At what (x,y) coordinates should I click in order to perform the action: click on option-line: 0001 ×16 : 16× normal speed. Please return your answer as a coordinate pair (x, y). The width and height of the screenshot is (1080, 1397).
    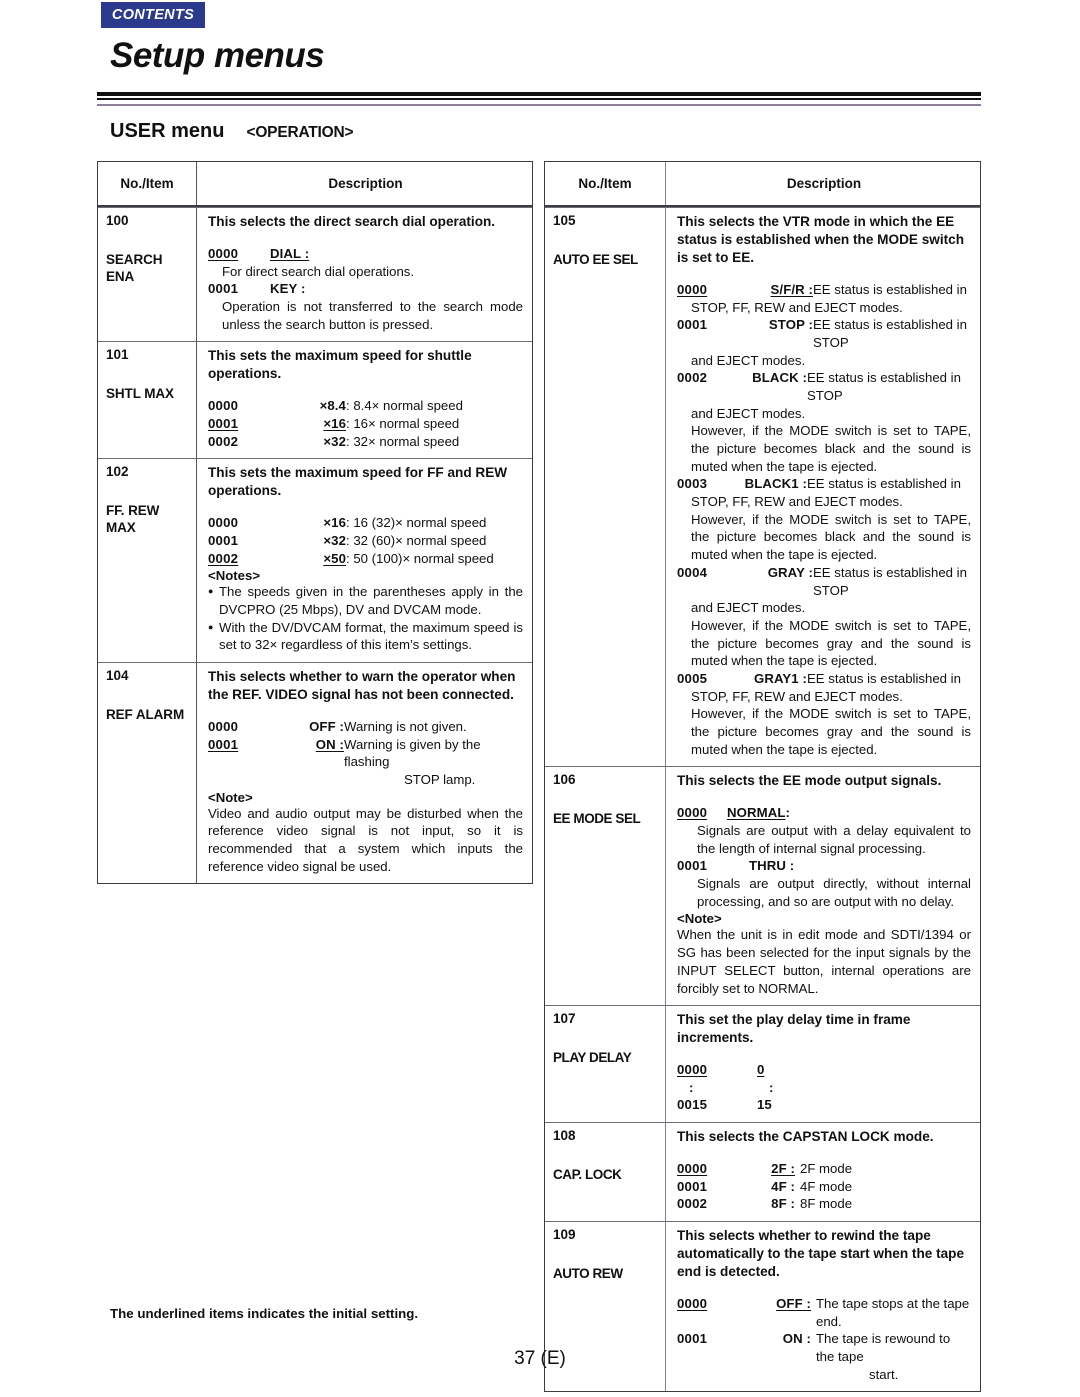
    Looking at the image, I should click on (365, 424).